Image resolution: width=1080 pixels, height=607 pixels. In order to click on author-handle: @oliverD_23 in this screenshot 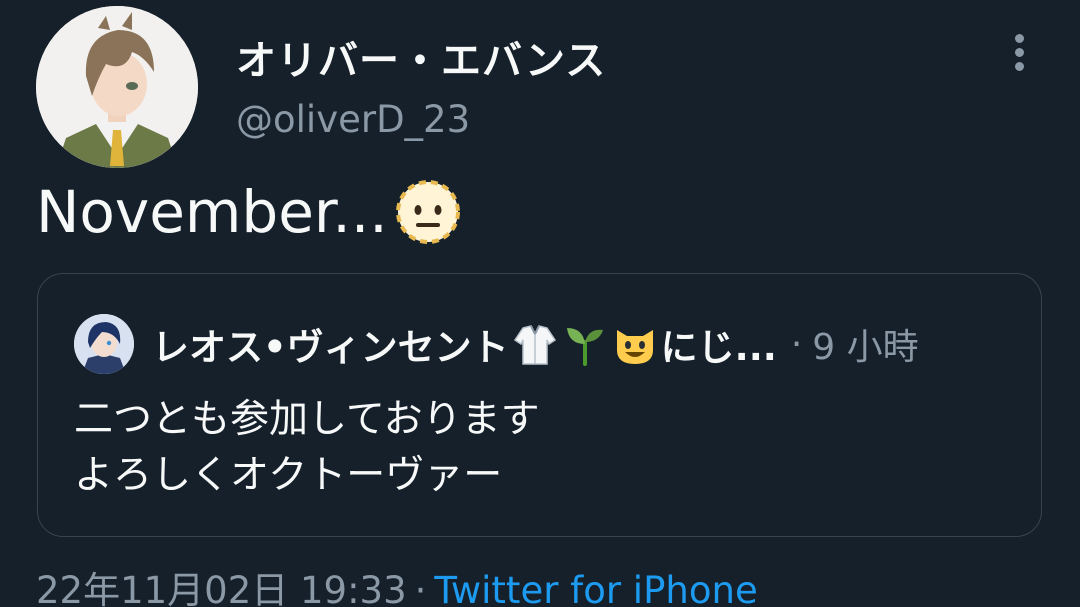, I will do `click(353, 119)`.